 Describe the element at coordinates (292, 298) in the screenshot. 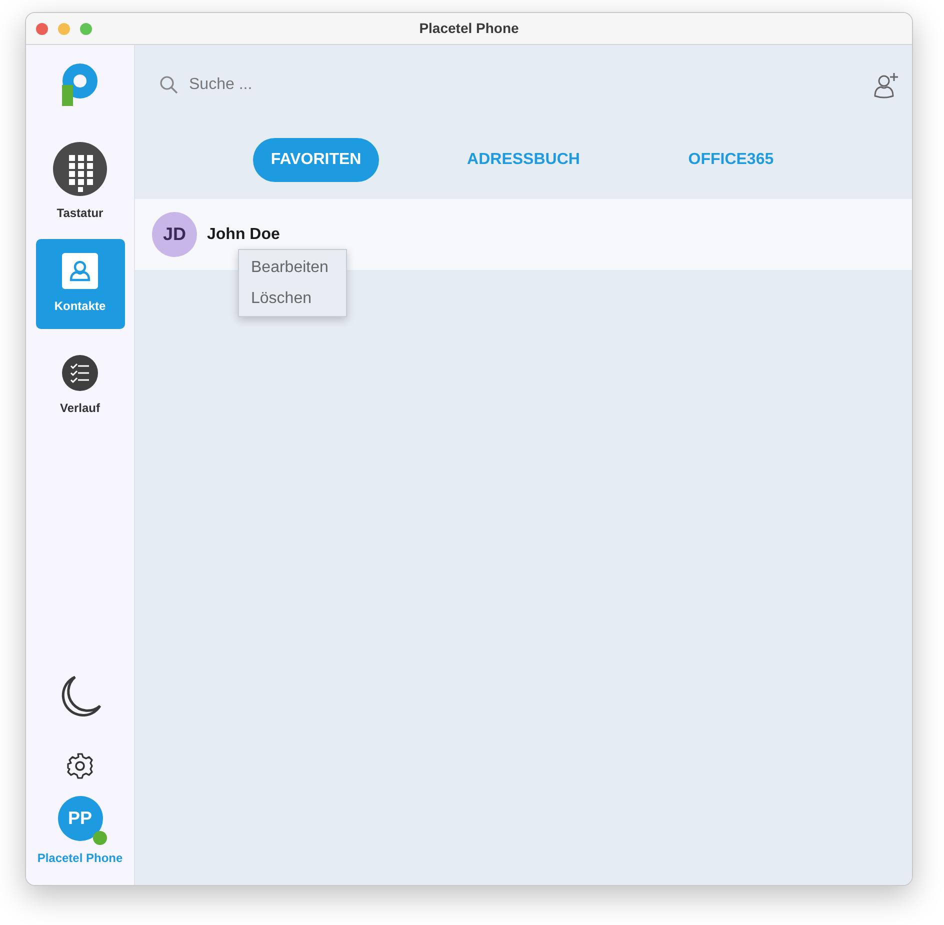

I see `menu-item: Löschen` at that location.